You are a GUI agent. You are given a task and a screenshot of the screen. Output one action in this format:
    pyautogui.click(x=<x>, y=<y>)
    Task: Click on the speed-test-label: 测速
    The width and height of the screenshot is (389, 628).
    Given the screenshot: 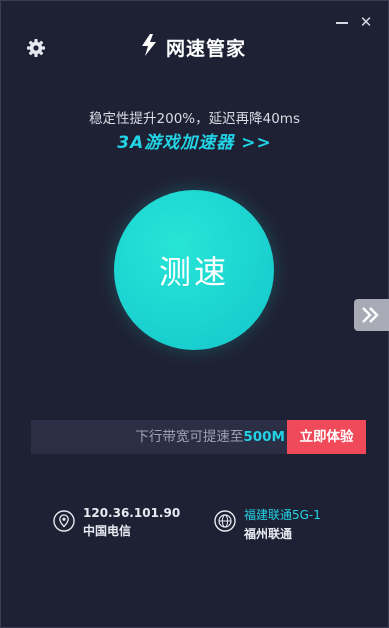 What is the action you would take?
    pyautogui.click(x=193, y=272)
    